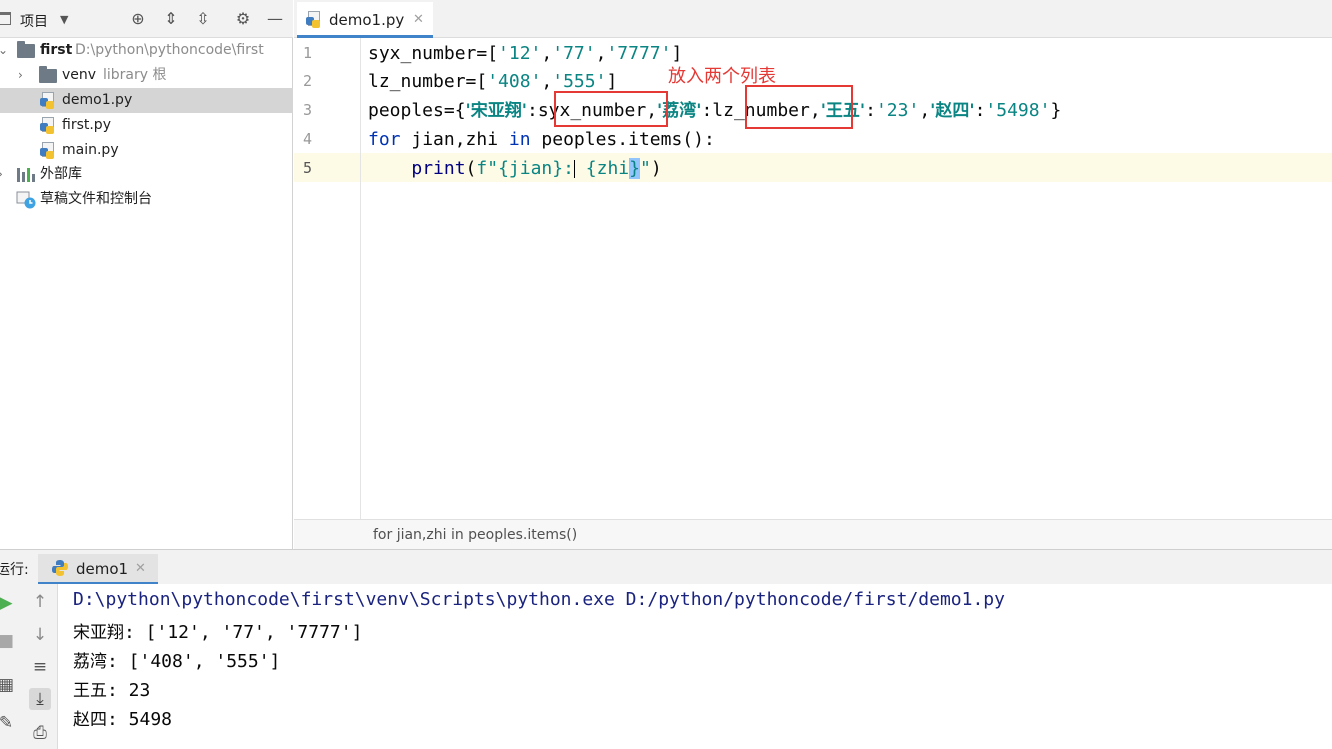  I want to click on code-line-5: print(f"{jian}: {zhi}"), so click(515, 168).